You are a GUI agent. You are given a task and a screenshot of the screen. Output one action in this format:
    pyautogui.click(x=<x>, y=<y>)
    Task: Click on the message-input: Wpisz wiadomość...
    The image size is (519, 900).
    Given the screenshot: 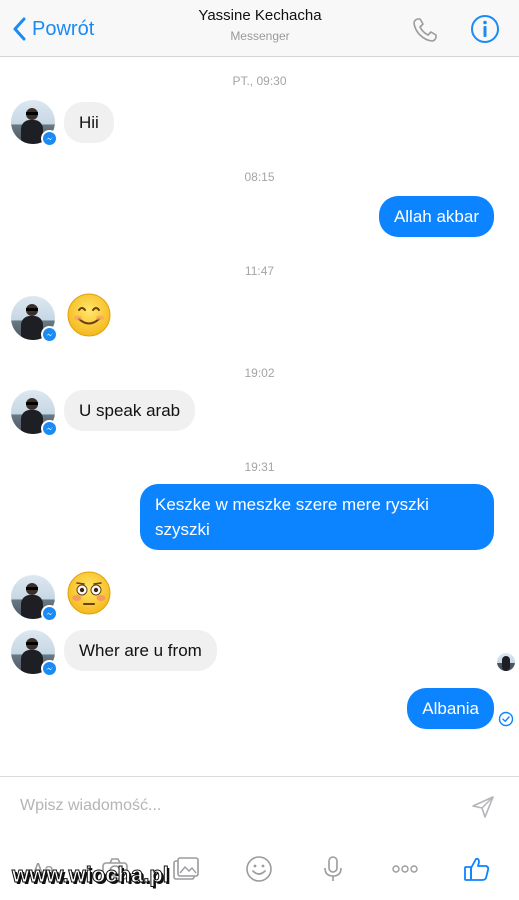 What is the action you would take?
    pyautogui.click(x=90, y=806)
    